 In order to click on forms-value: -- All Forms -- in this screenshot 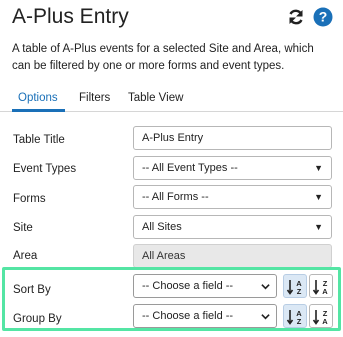, I will do `click(175, 197)`.